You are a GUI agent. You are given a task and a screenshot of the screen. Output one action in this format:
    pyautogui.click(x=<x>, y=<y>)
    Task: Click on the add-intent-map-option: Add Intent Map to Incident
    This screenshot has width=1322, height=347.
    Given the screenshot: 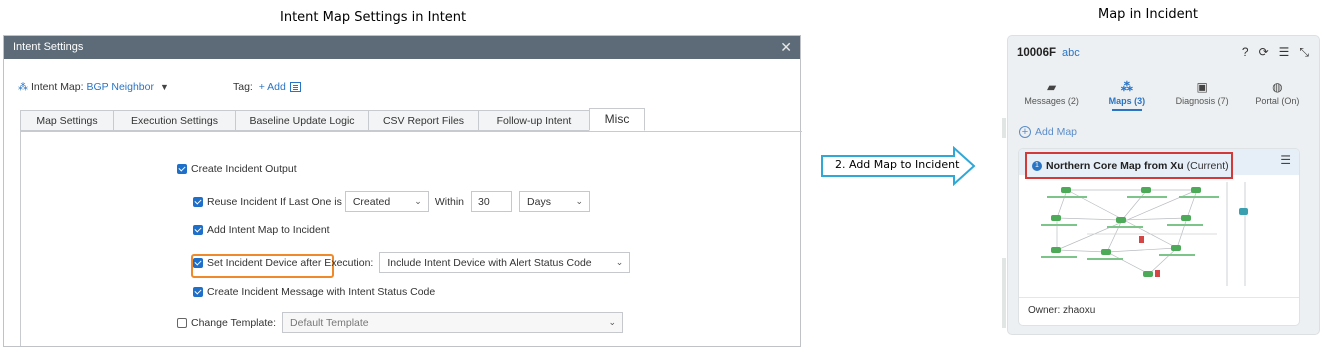 What is the action you would take?
    pyautogui.click(x=261, y=230)
    